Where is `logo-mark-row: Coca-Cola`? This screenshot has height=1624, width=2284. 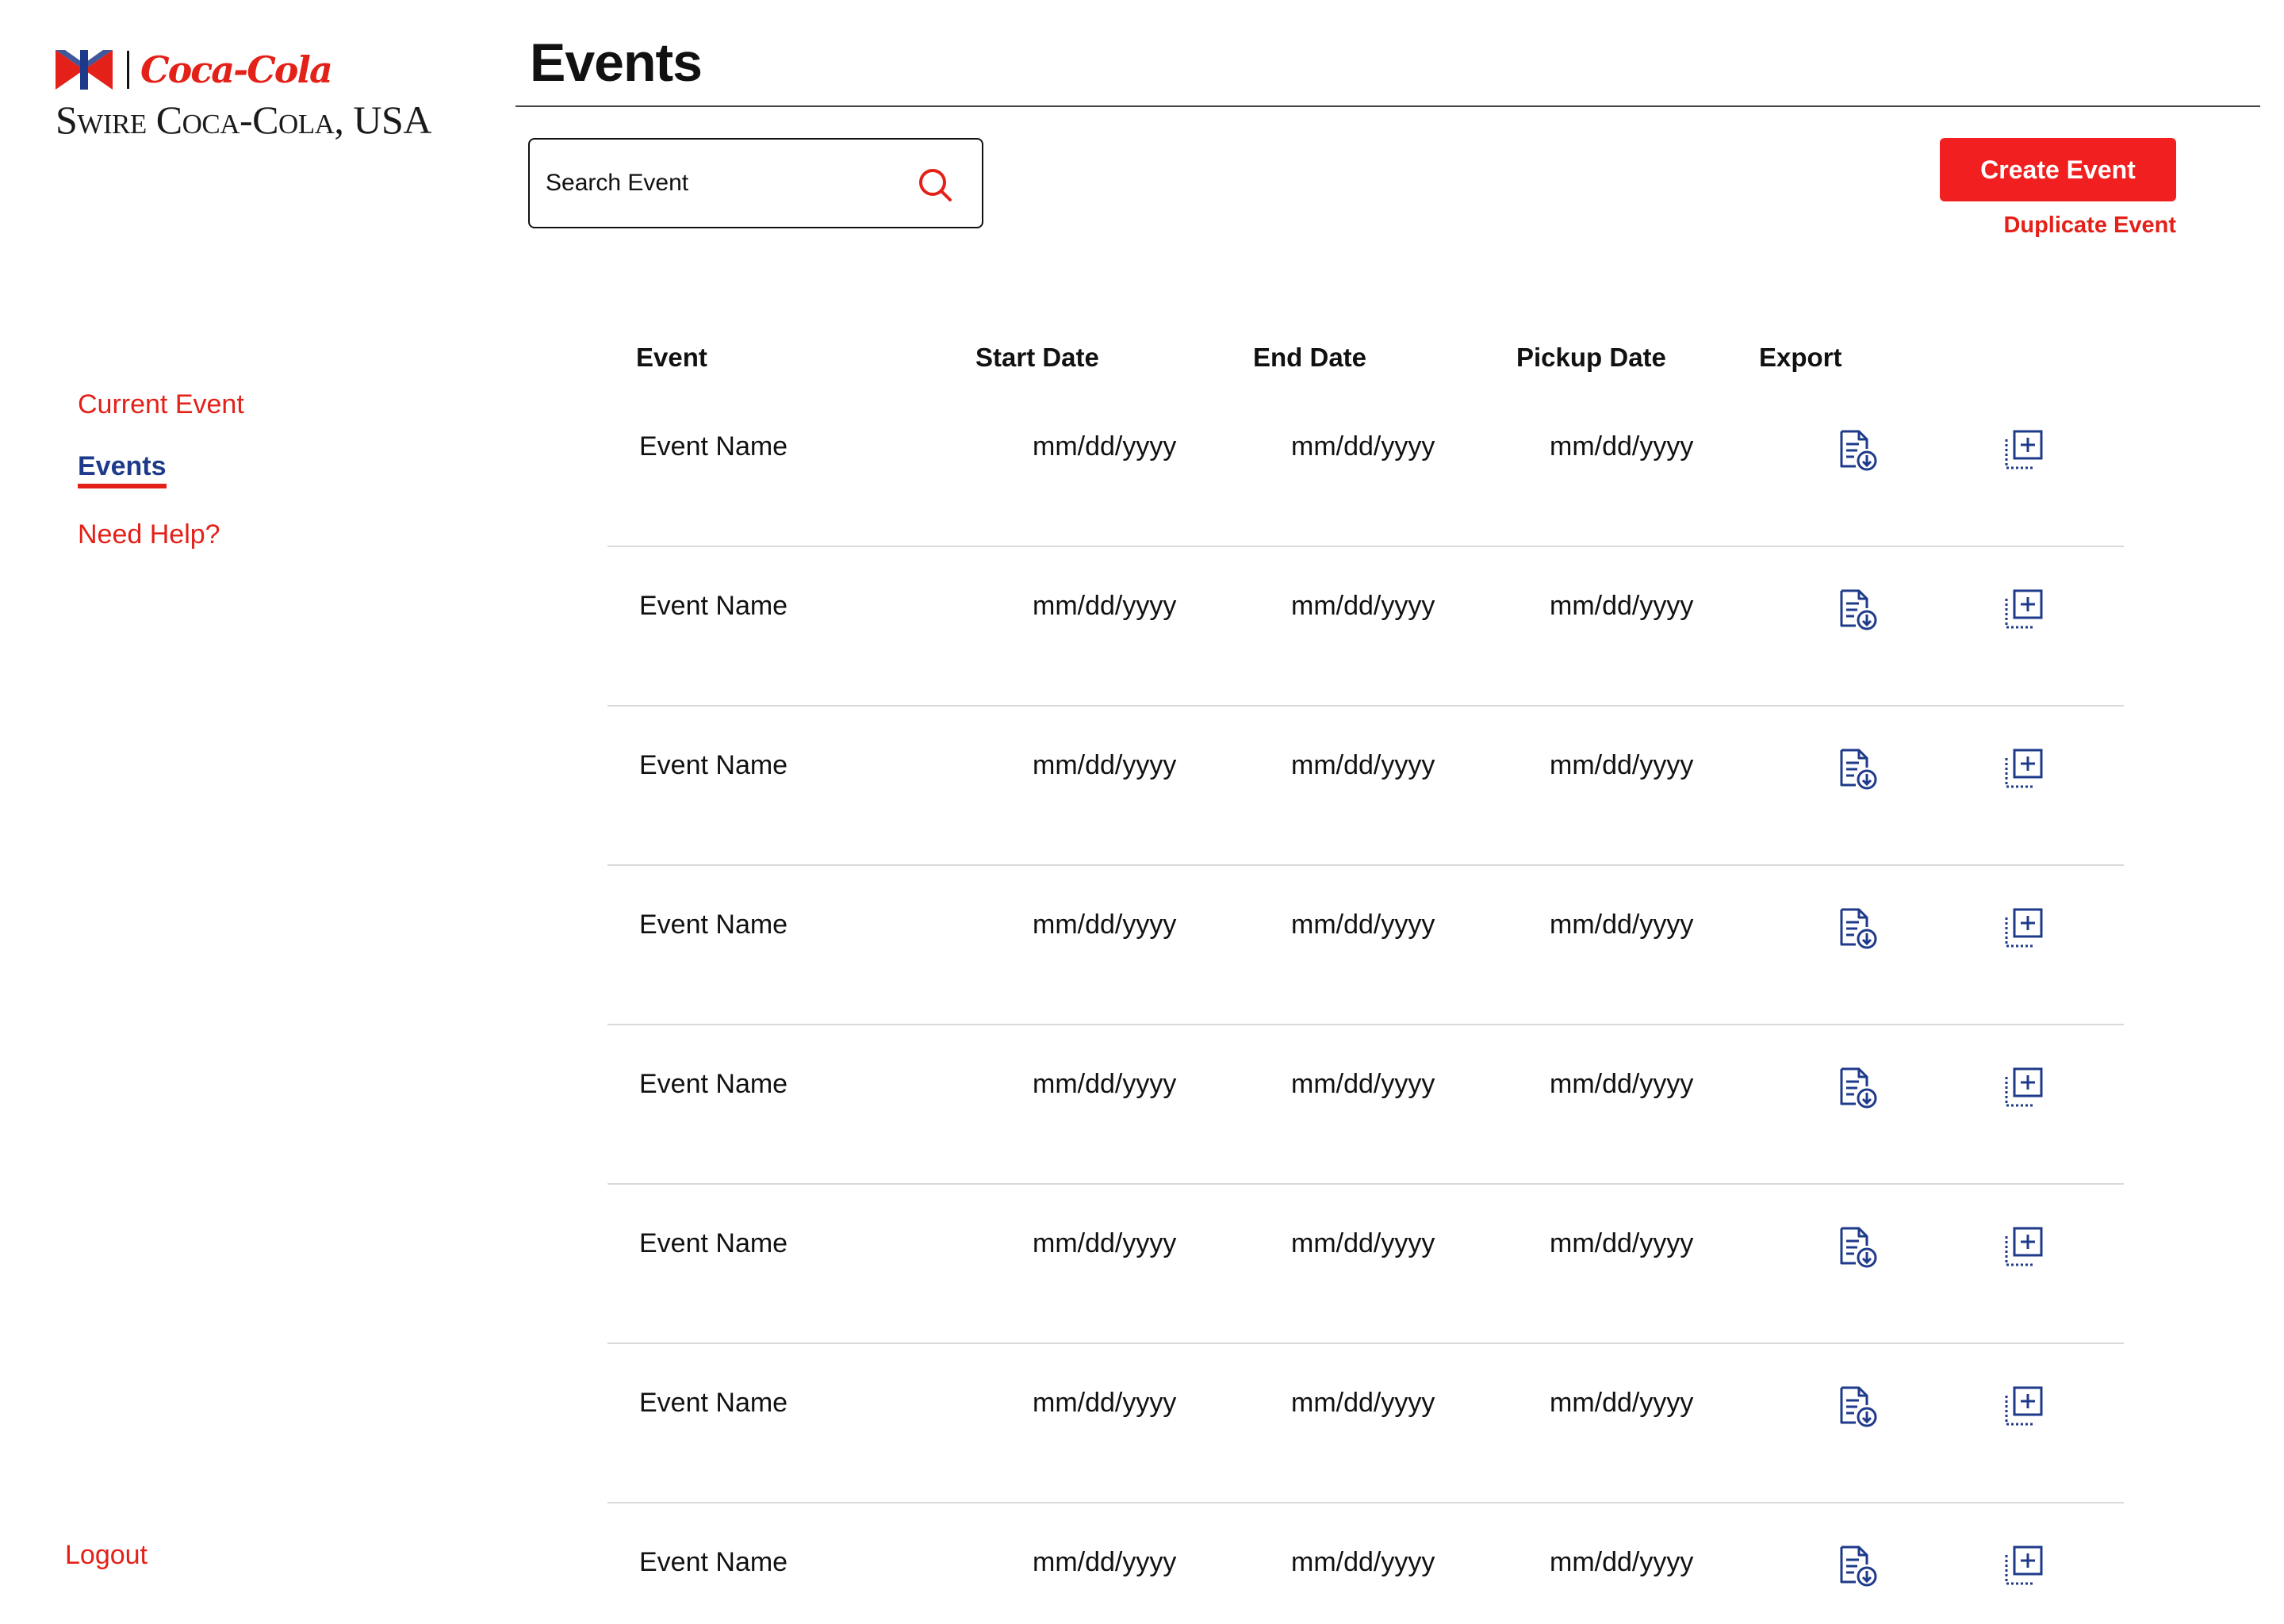
logo-mark-row: Coca-Cola is located at coordinates (194, 70).